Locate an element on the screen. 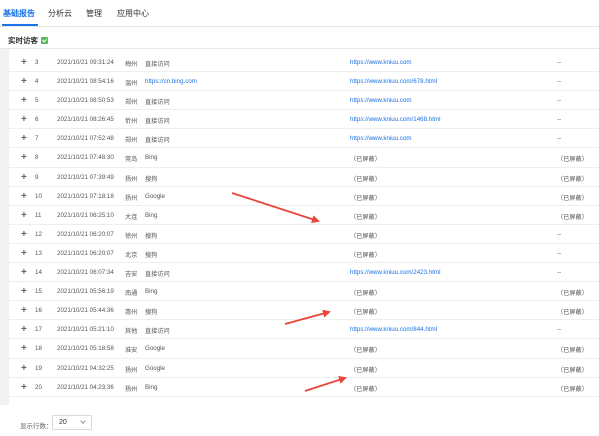 The width and height of the screenshot is (599, 436). row-index: 8 is located at coordinates (37, 158).